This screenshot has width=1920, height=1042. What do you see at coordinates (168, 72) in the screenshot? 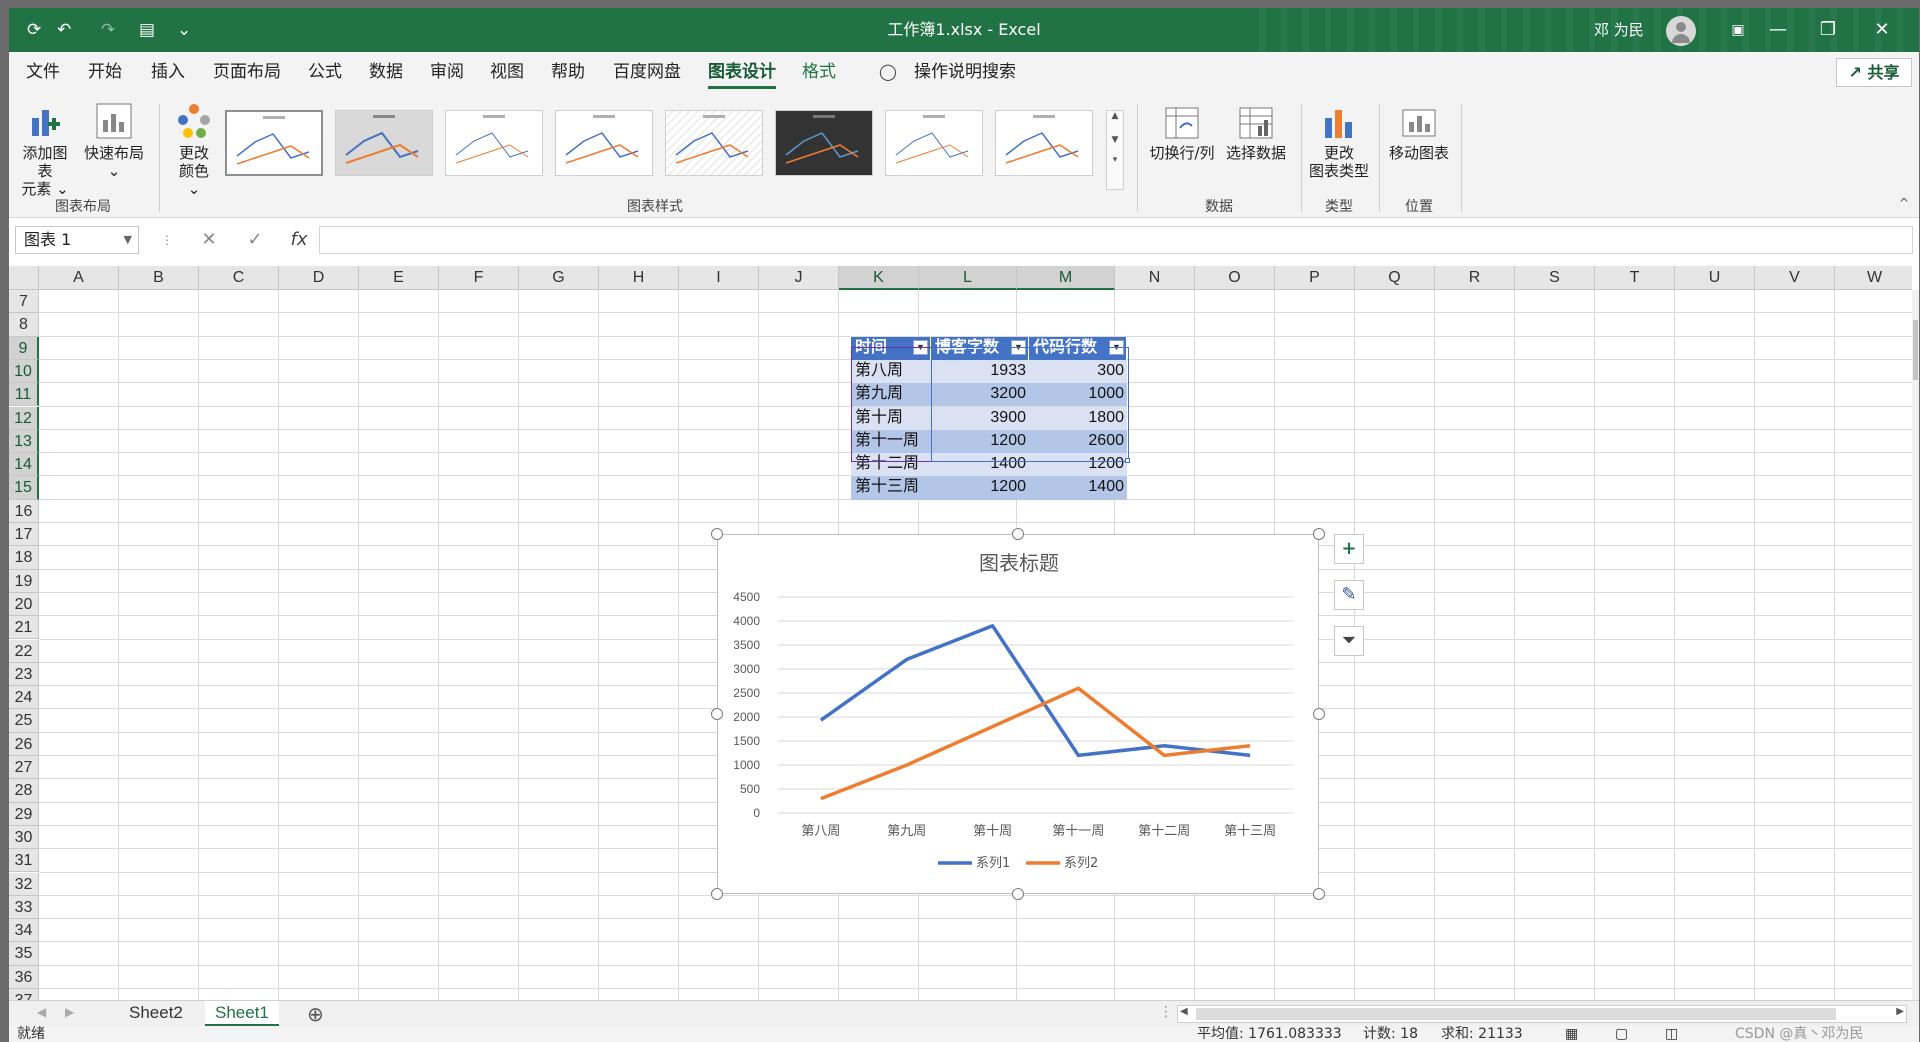
I see `tab-insert: 插入` at bounding box center [168, 72].